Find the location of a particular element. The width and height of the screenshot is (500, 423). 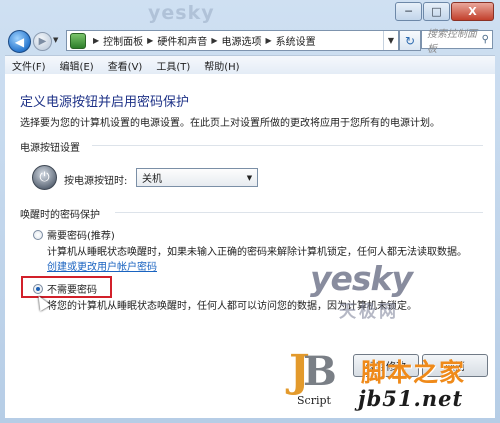

menu-bar: 文件(F) 编辑(E) 查看(V) 工具(T) 帮助(H) is located at coordinates (250, 65).